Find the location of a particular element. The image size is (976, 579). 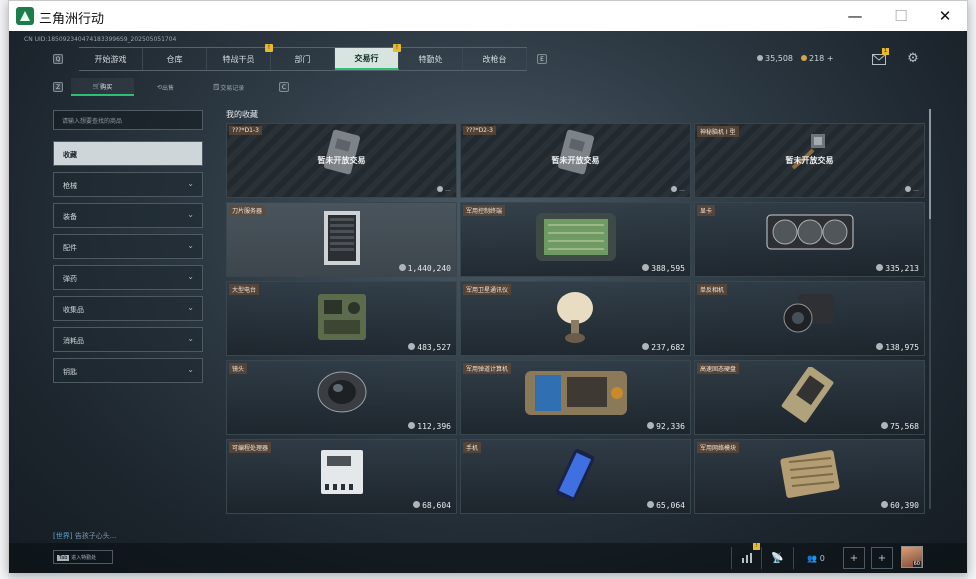

sub-tab-label: 交易记录 is located at coordinates (232, 88).